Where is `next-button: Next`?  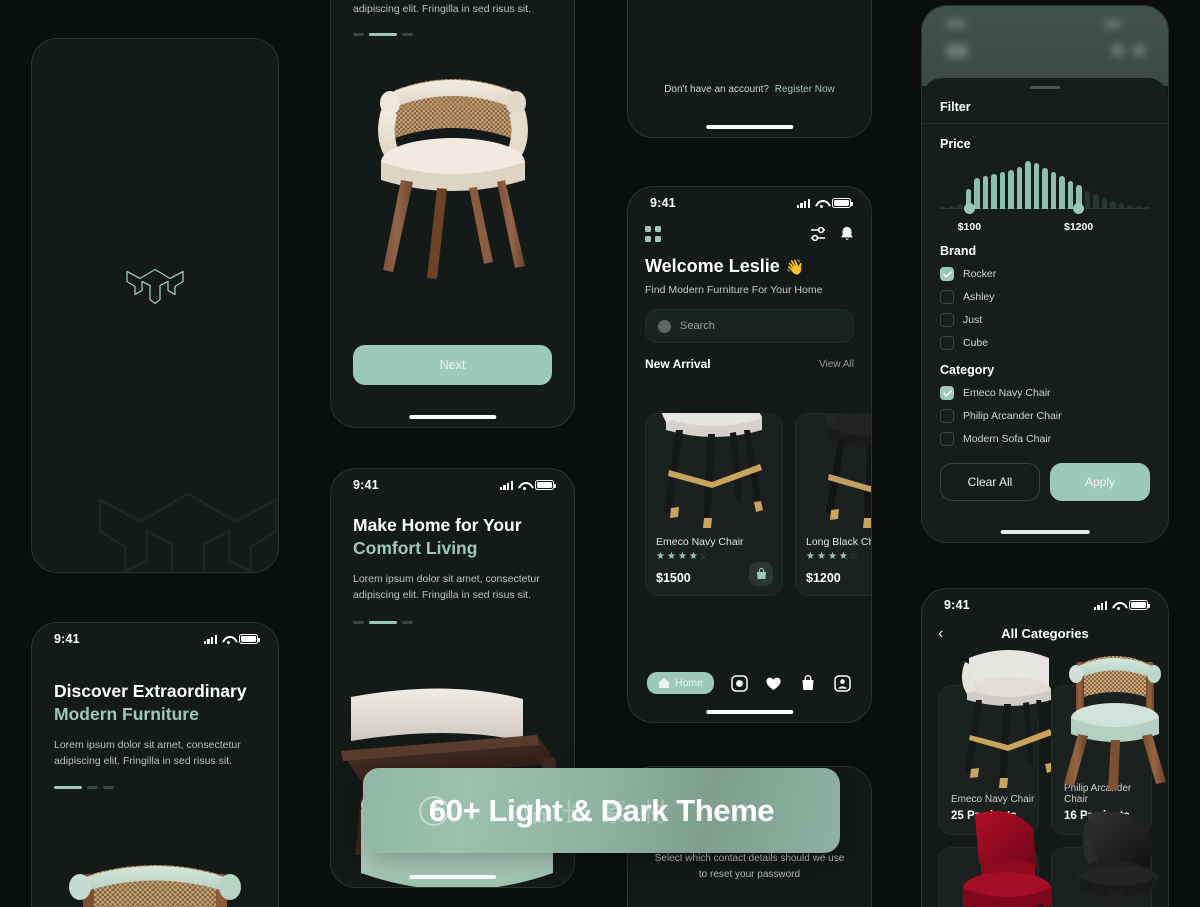
next-button: Next is located at coordinates (452, 365).